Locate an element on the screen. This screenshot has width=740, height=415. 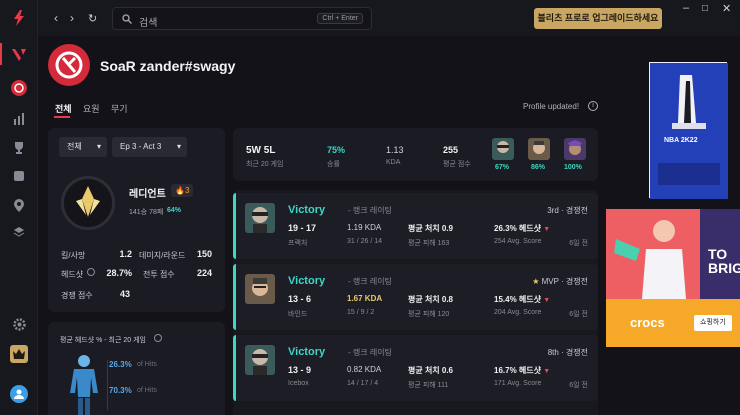
ad-shop-button: 쇼핑하기 is located at coordinates (713, 323).